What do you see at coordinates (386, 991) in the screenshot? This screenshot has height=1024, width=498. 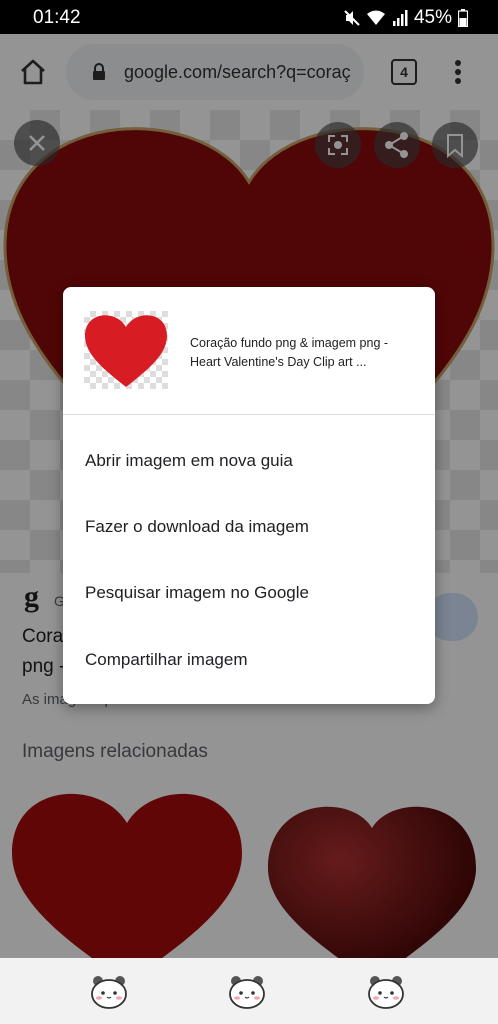 I see `back-bear-icon` at bounding box center [386, 991].